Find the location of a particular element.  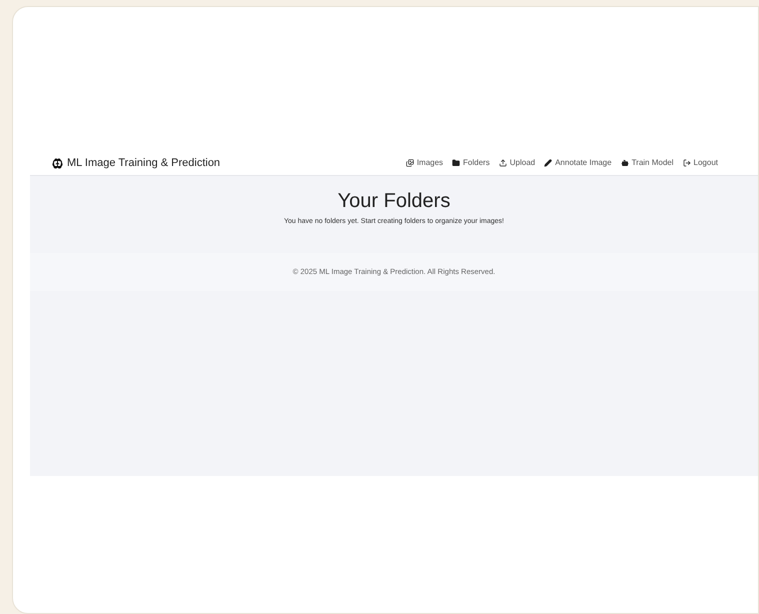

images-icon is located at coordinates (410, 163).